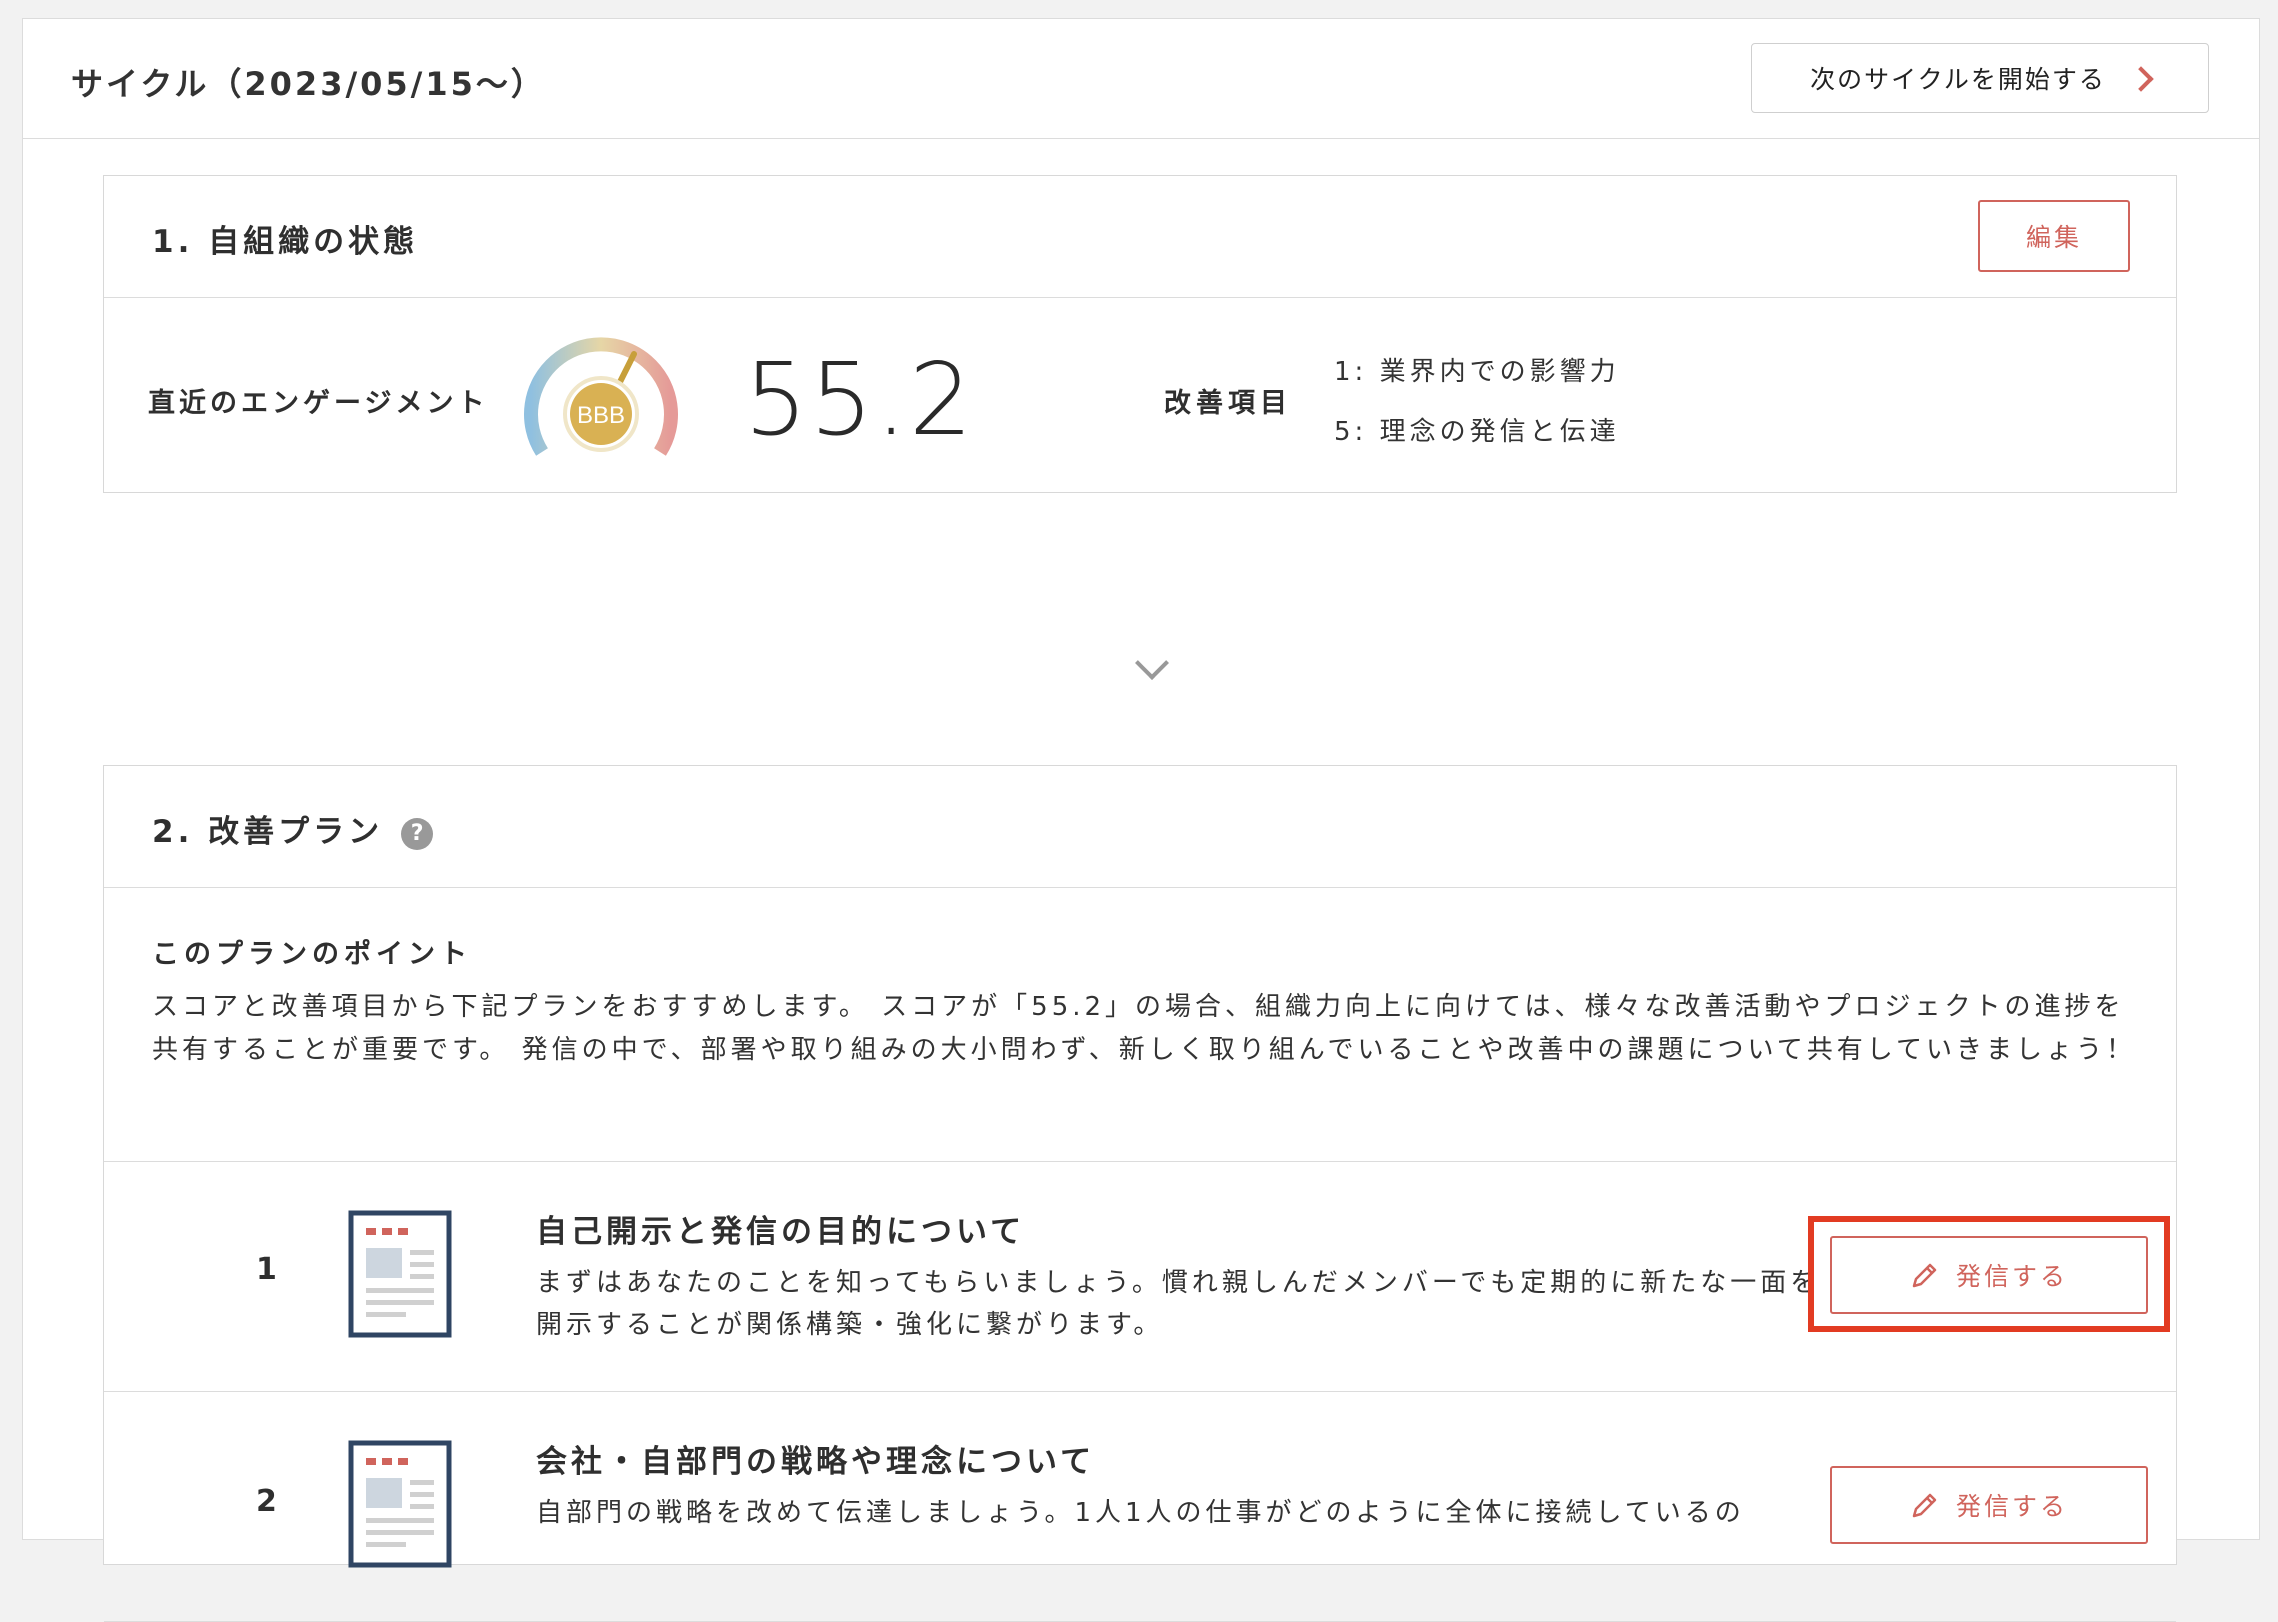 This screenshot has height=1622, width=2278. What do you see at coordinates (2141, 79) in the screenshot?
I see `chevron-right-icon` at bounding box center [2141, 79].